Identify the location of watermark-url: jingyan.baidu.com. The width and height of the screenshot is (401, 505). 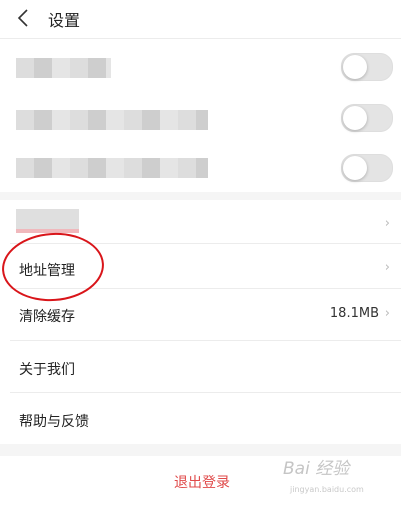
(327, 489).